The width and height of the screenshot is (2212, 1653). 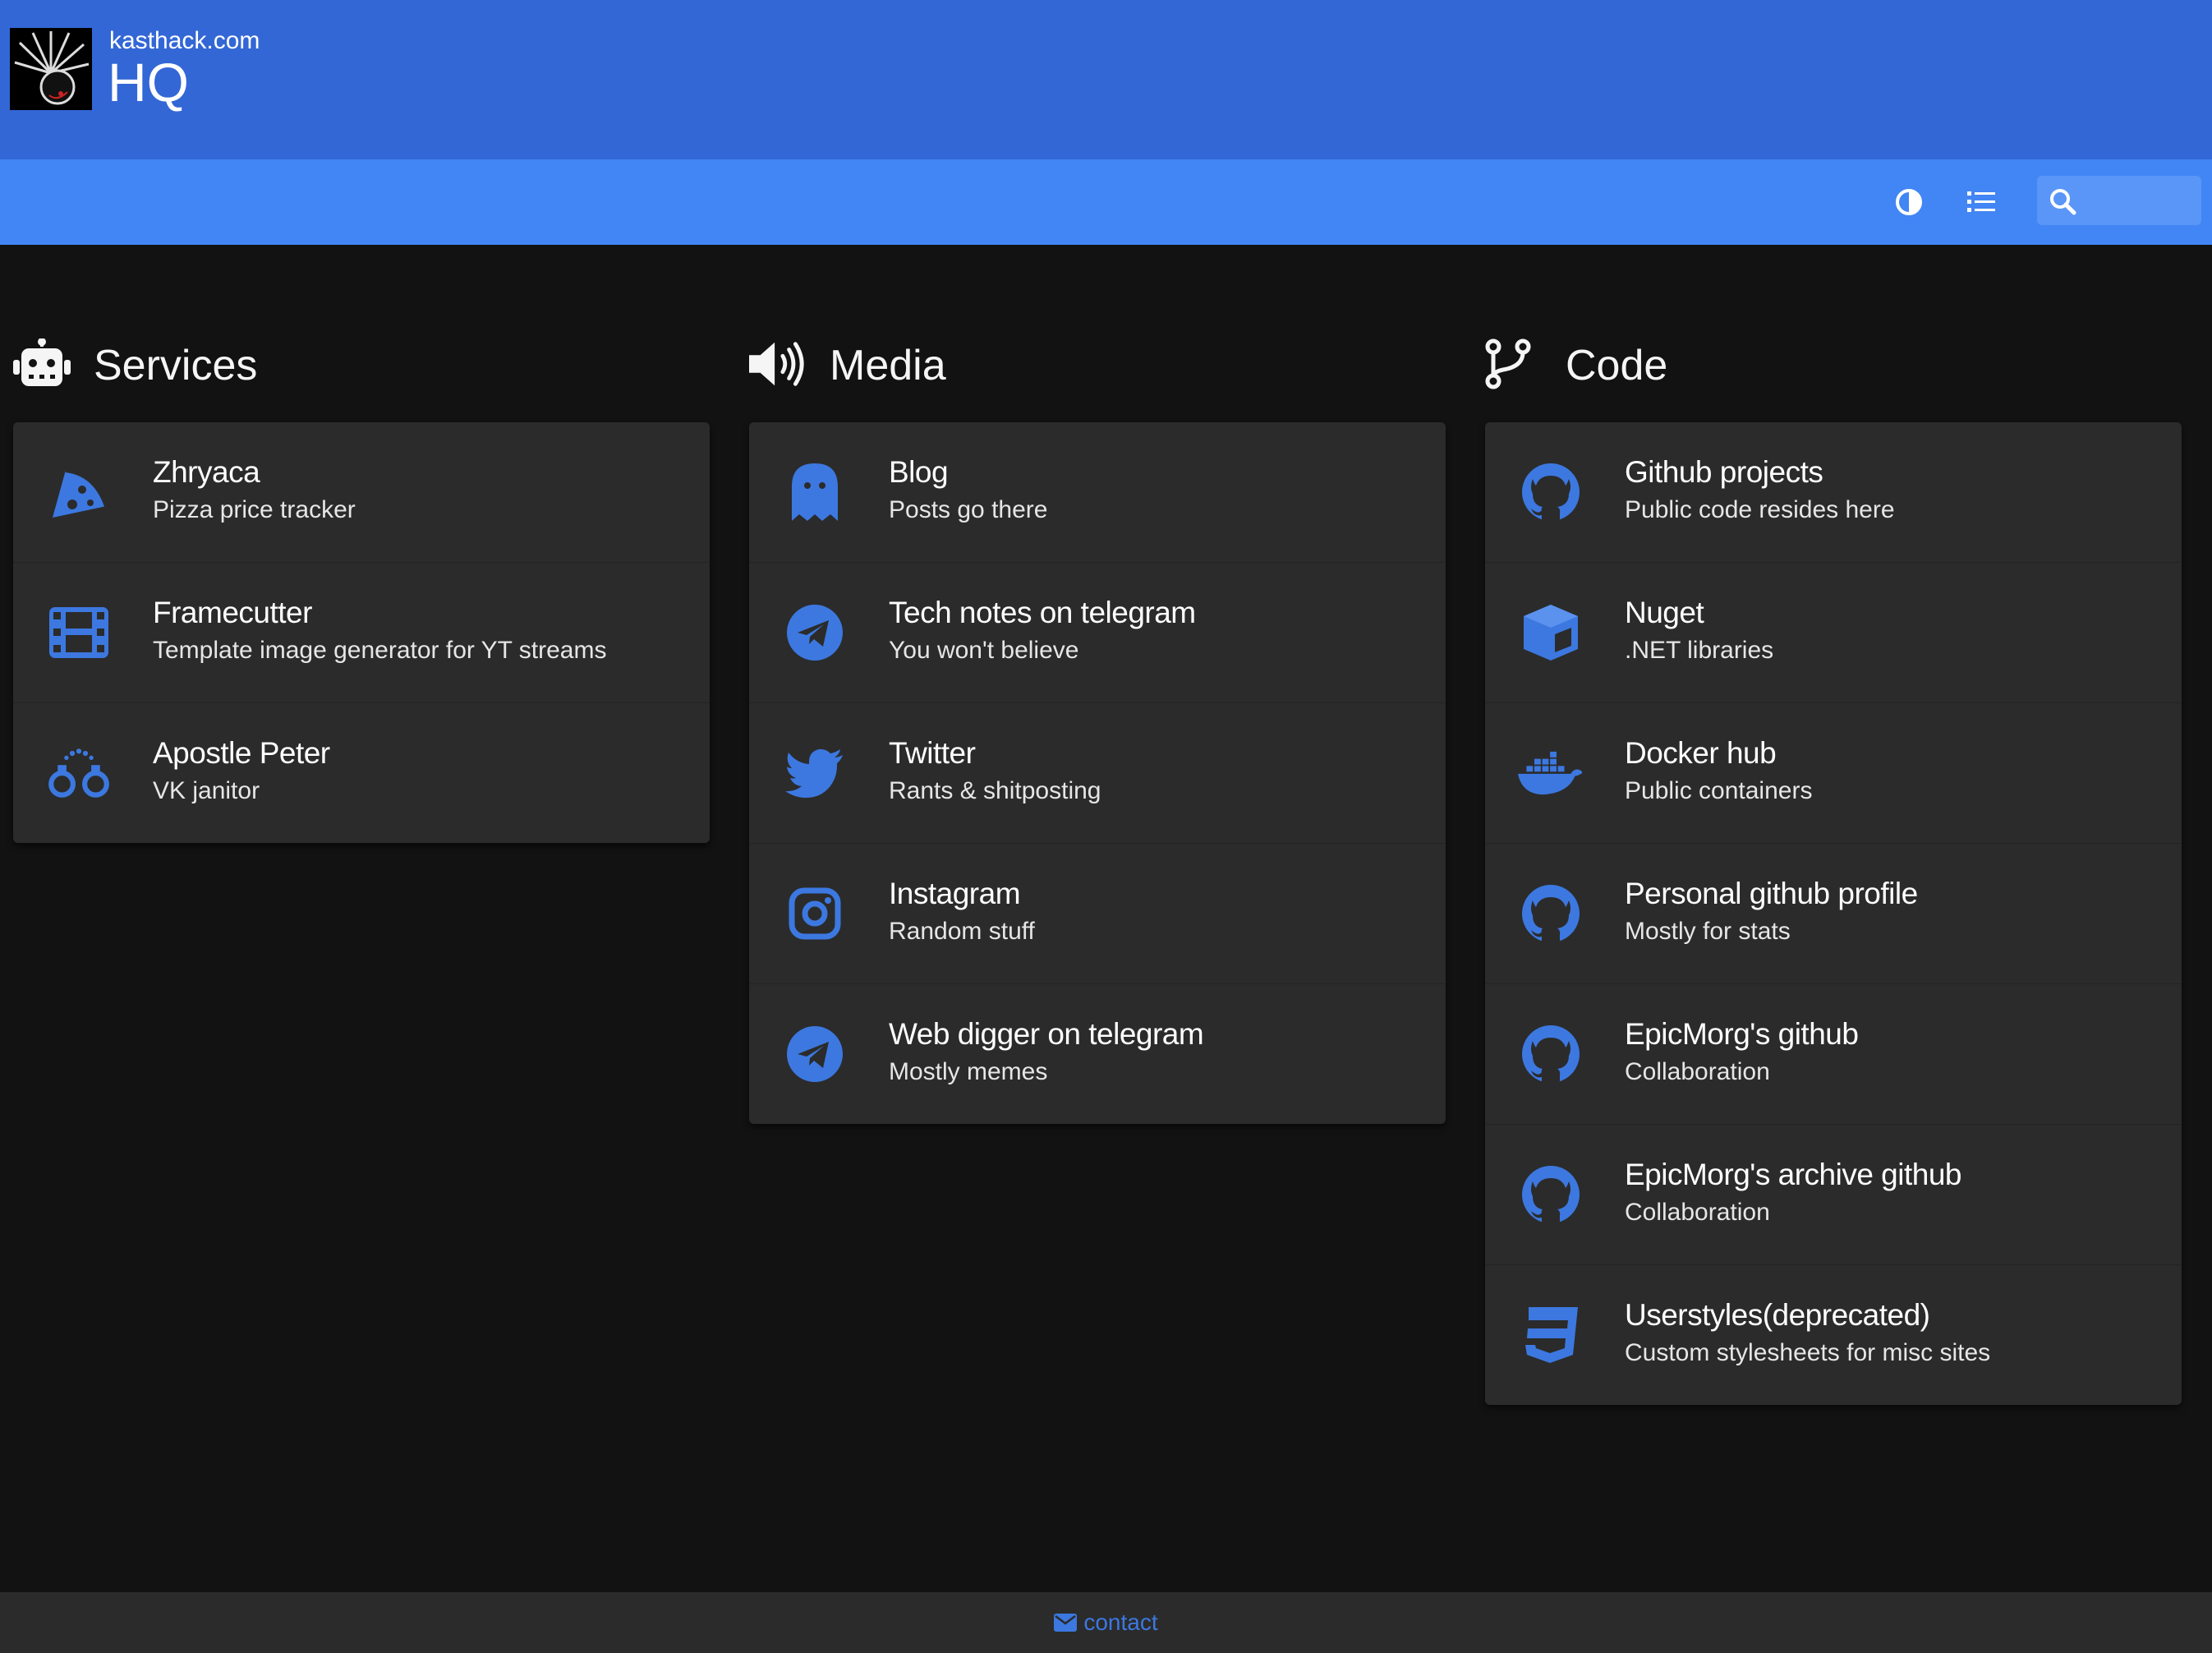 I want to click on card-name: Web digger on telegram, so click(x=1046, y=1034).